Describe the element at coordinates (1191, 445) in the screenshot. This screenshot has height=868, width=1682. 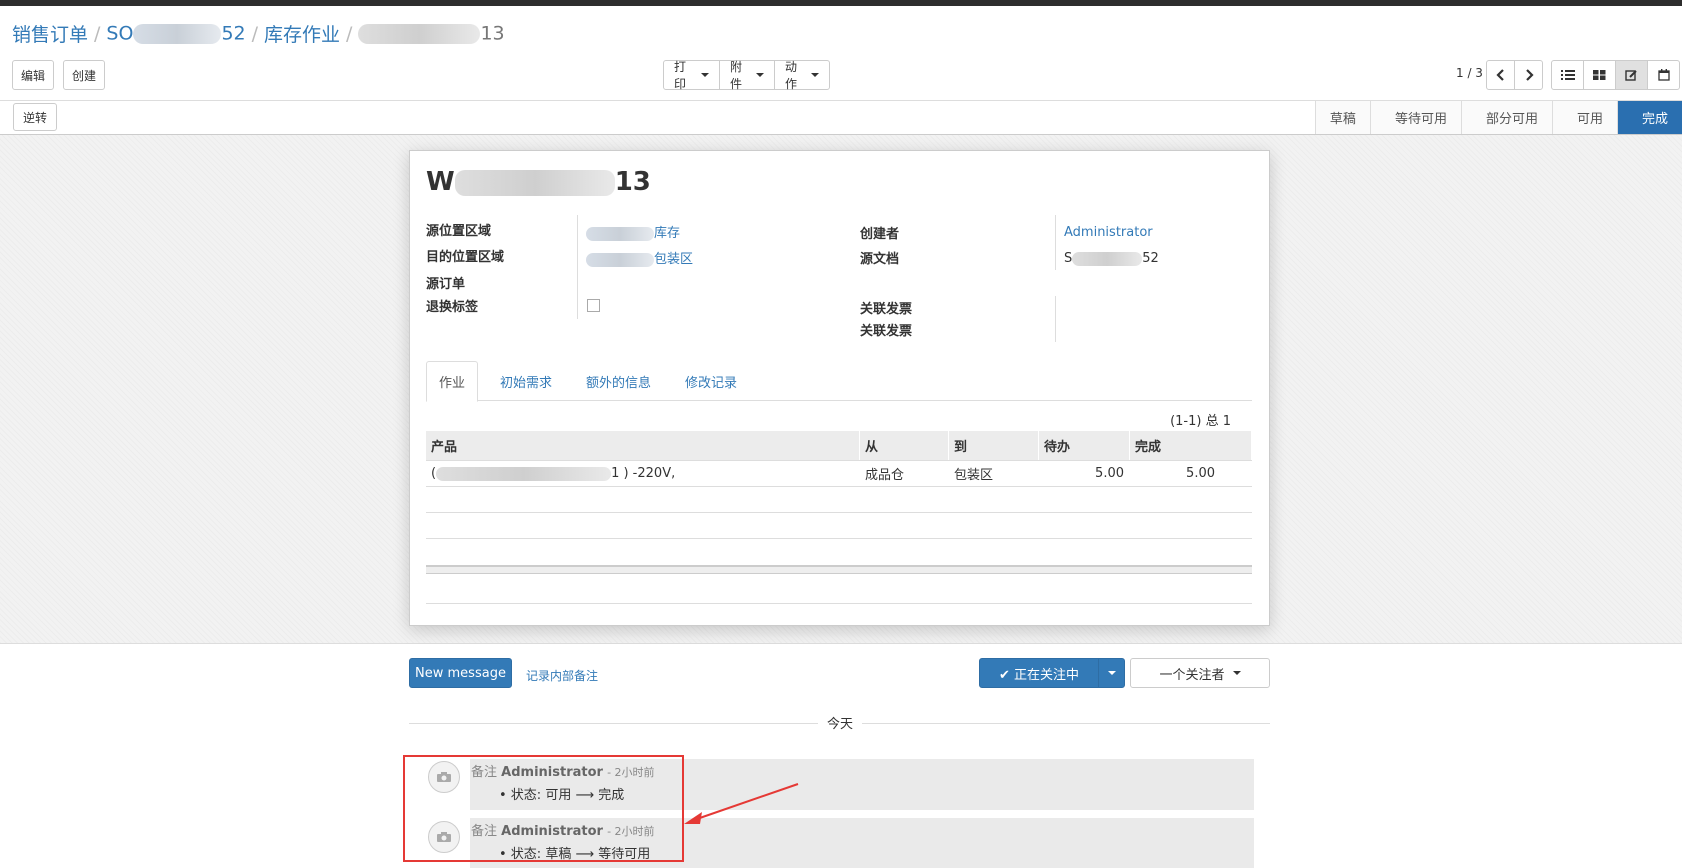
I see `col-done: 完成` at that location.